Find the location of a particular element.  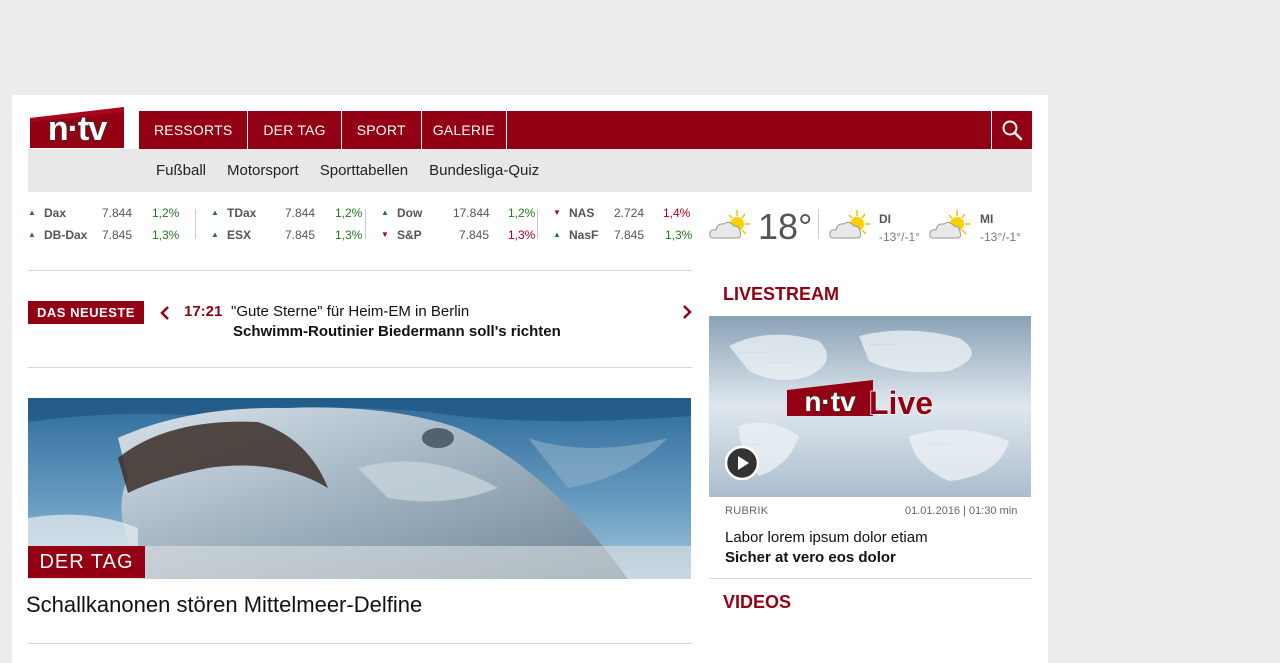

stock-row: ▲ Dow 17.844 1,2% is located at coordinates (461, 213).